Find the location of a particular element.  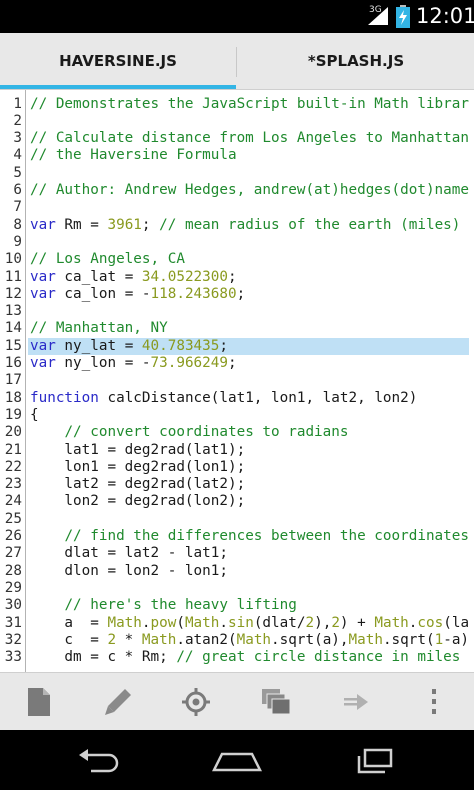

line-code: // convert coordinates to radians is located at coordinates (189, 432).